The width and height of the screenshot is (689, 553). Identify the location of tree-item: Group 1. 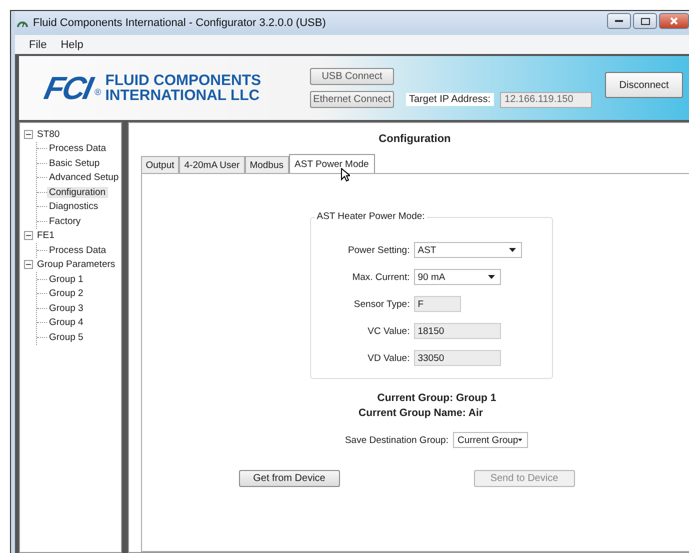
(66, 279).